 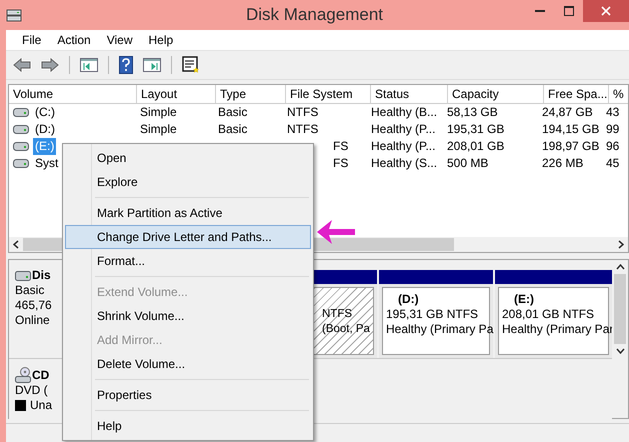 I want to click on scroll-right-icon, so click(x=621, y=245).